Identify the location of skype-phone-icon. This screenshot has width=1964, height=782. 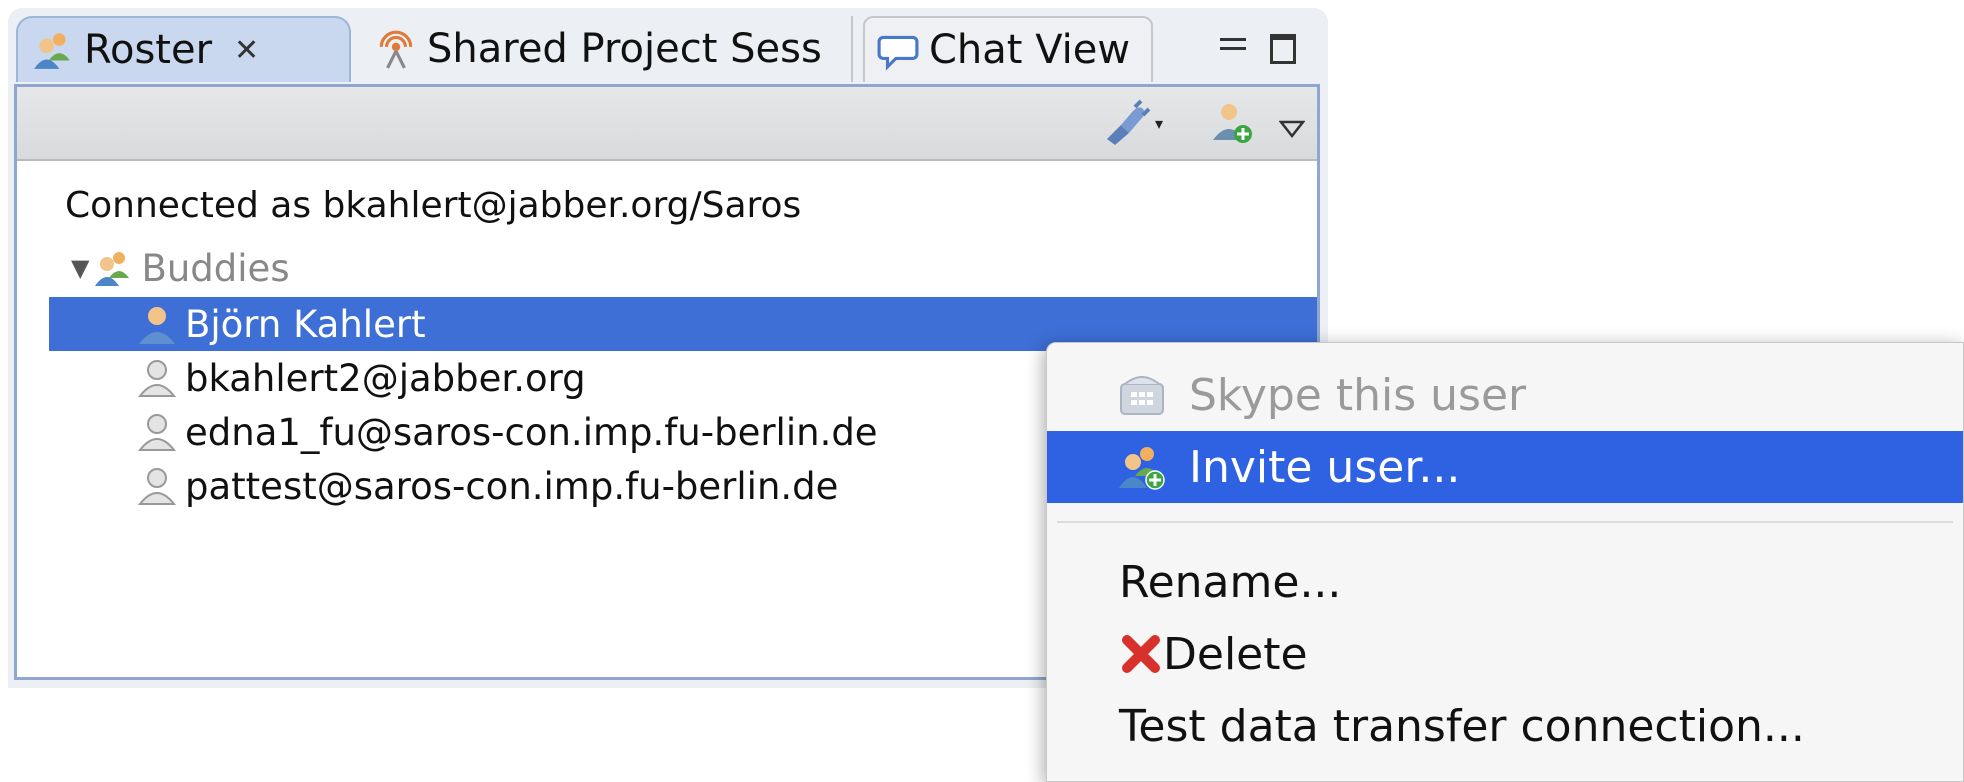
(1142, 395).